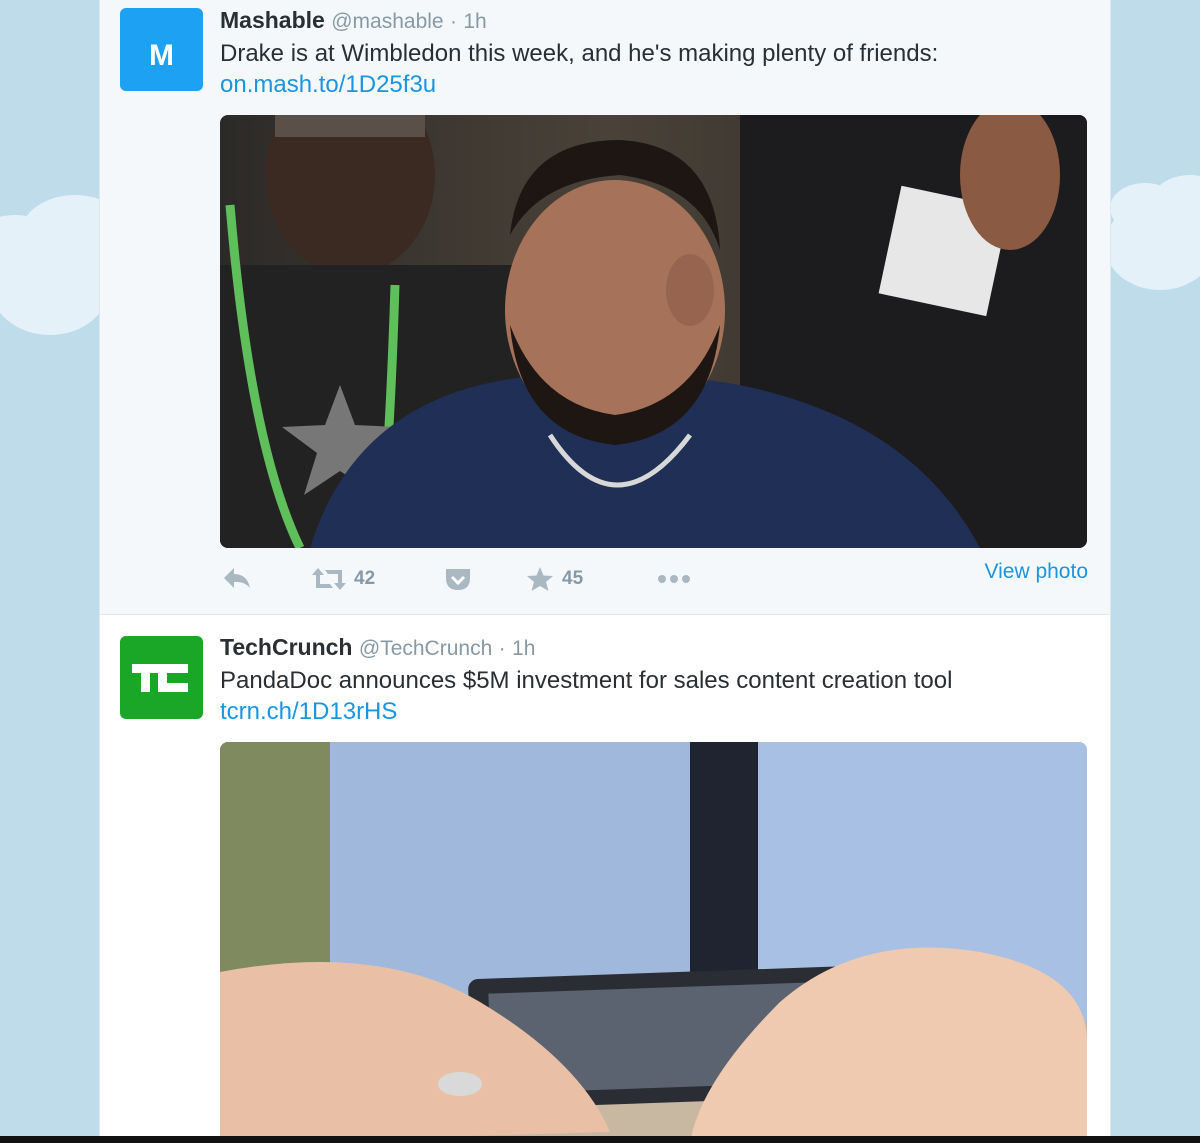 Image resolution: width=1200 pixels, height=1143 pixels. I want to click on avatar, so click(161, 677).